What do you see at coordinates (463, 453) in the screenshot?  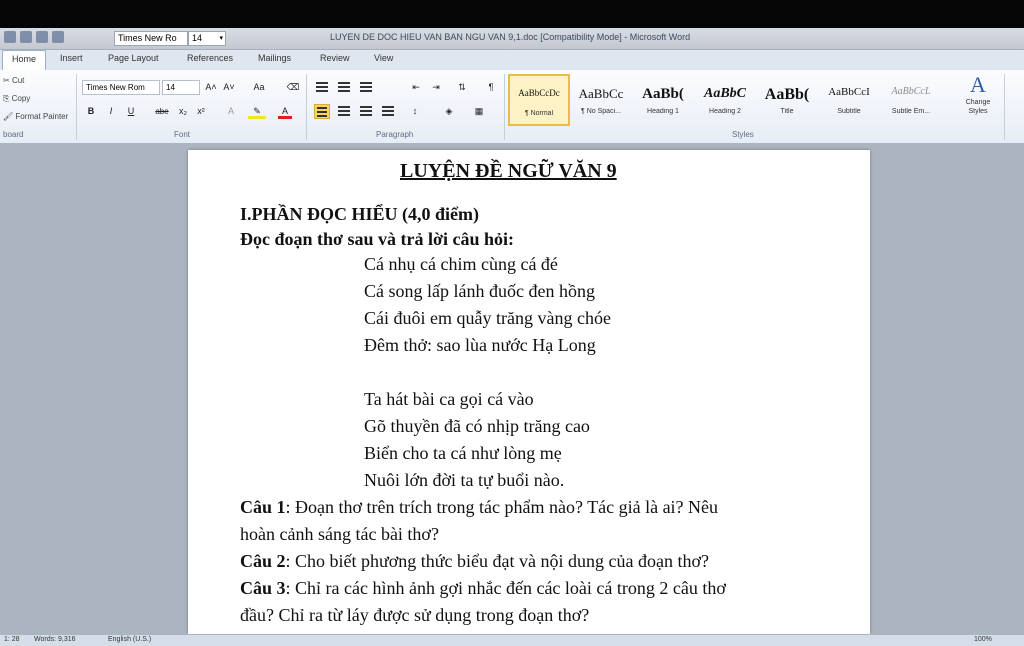 I see `poem-line: Biển cho ta cá như lòng mẹ` at bounding box center [463, 453].